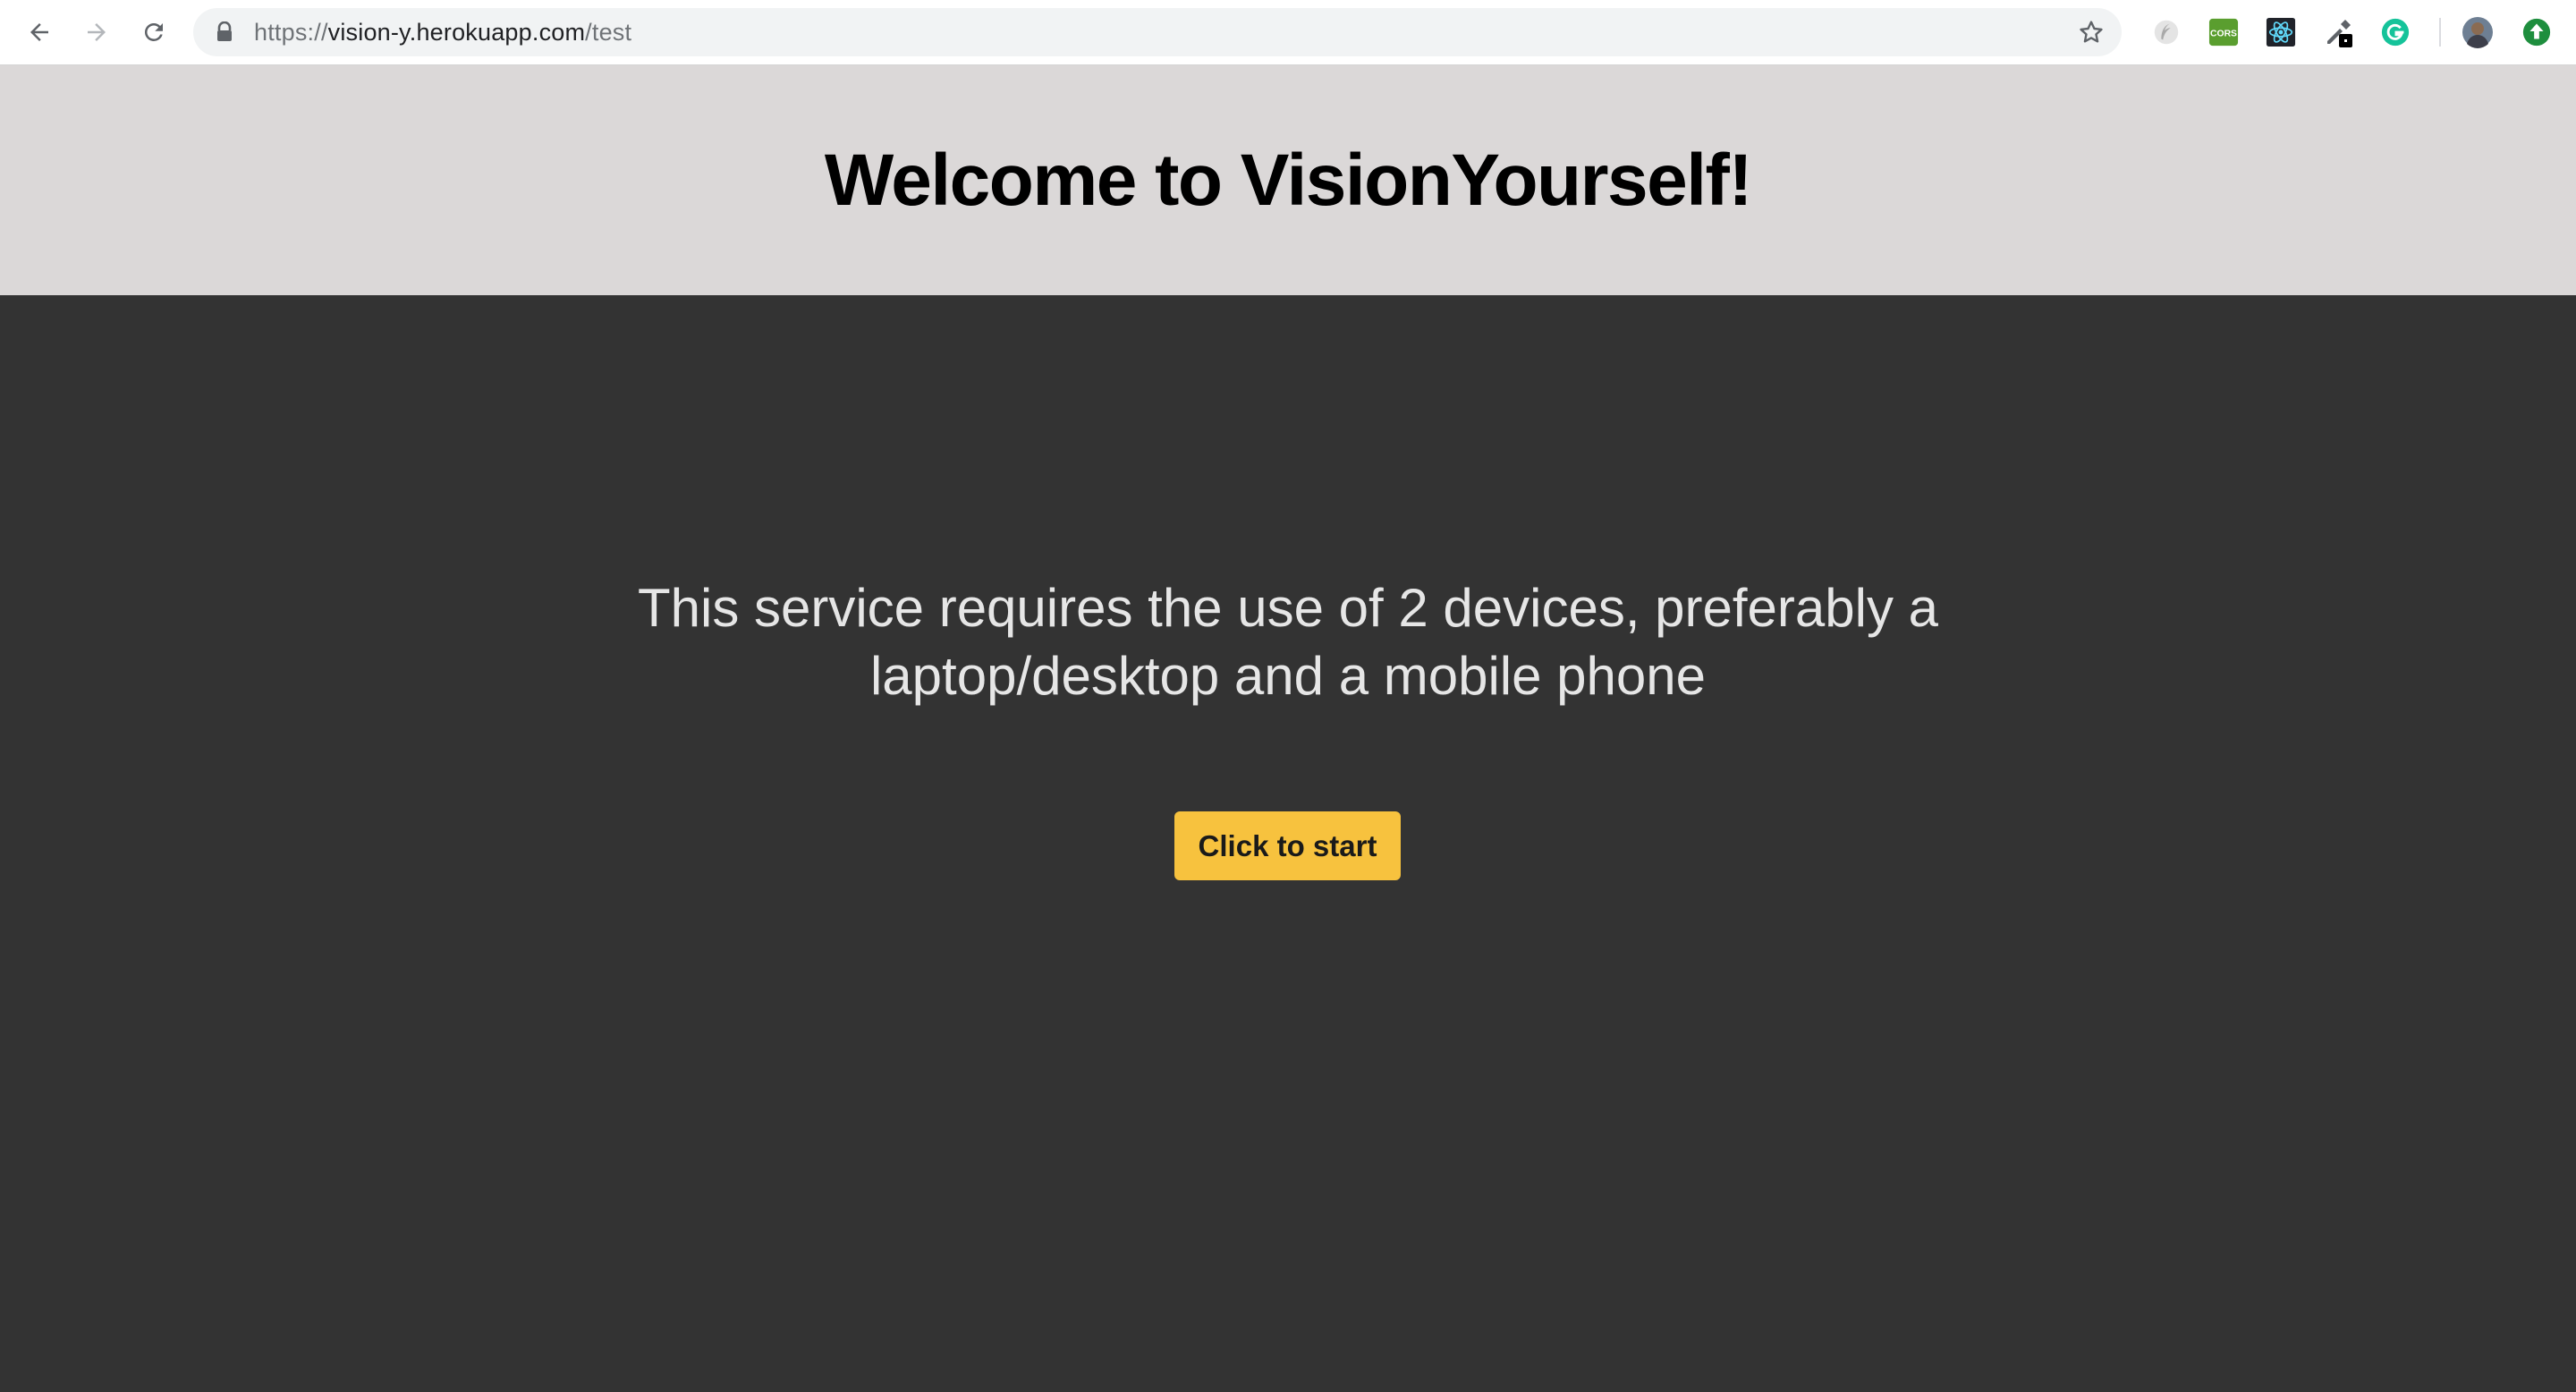 The height and width of the screenshot is (1392, 2576). I want to click on react-devtools-icon, so click(2281, 32).